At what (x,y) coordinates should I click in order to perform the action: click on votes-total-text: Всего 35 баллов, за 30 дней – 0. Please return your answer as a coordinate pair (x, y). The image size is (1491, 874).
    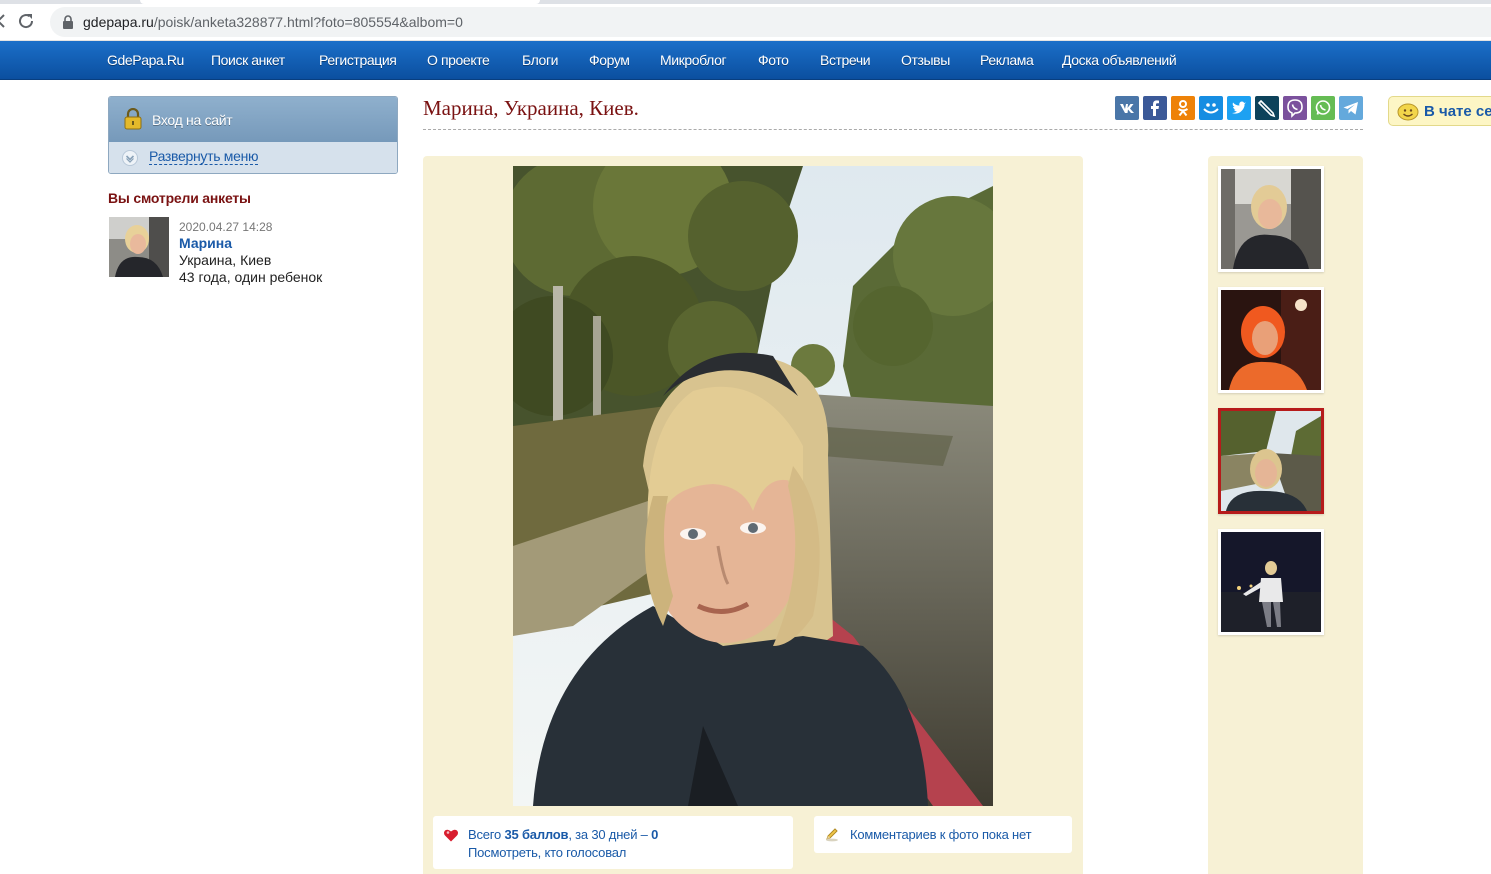
    Looking at the image, I should click on (563, 834).